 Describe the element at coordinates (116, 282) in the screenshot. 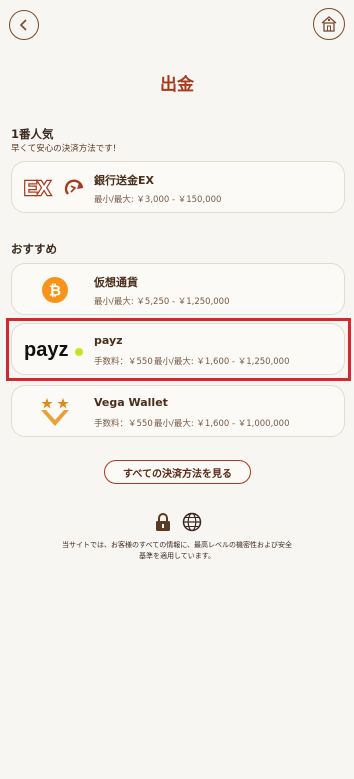

I see `method-name: 仮想通貨` at that location.